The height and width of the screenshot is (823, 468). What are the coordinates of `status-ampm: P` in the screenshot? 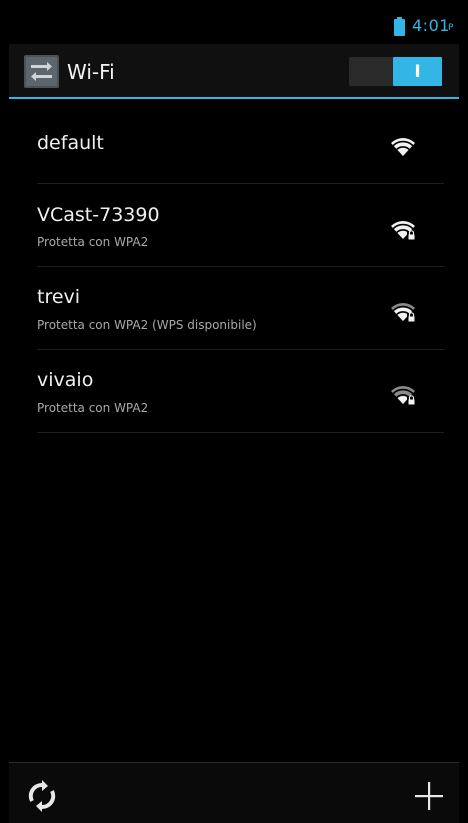 It's located at (451, 28).